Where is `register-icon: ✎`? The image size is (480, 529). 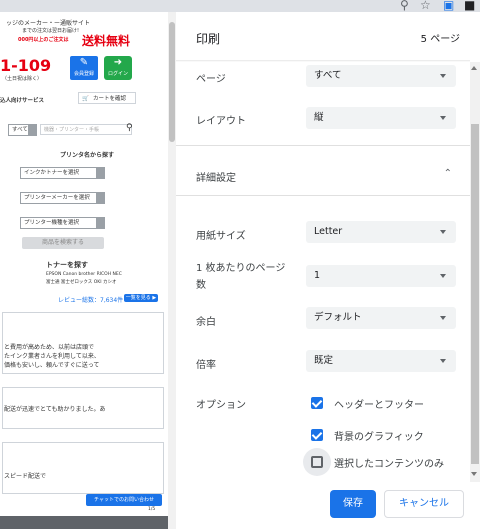
register-icon: ✎ is located at coordinates (84, 62).